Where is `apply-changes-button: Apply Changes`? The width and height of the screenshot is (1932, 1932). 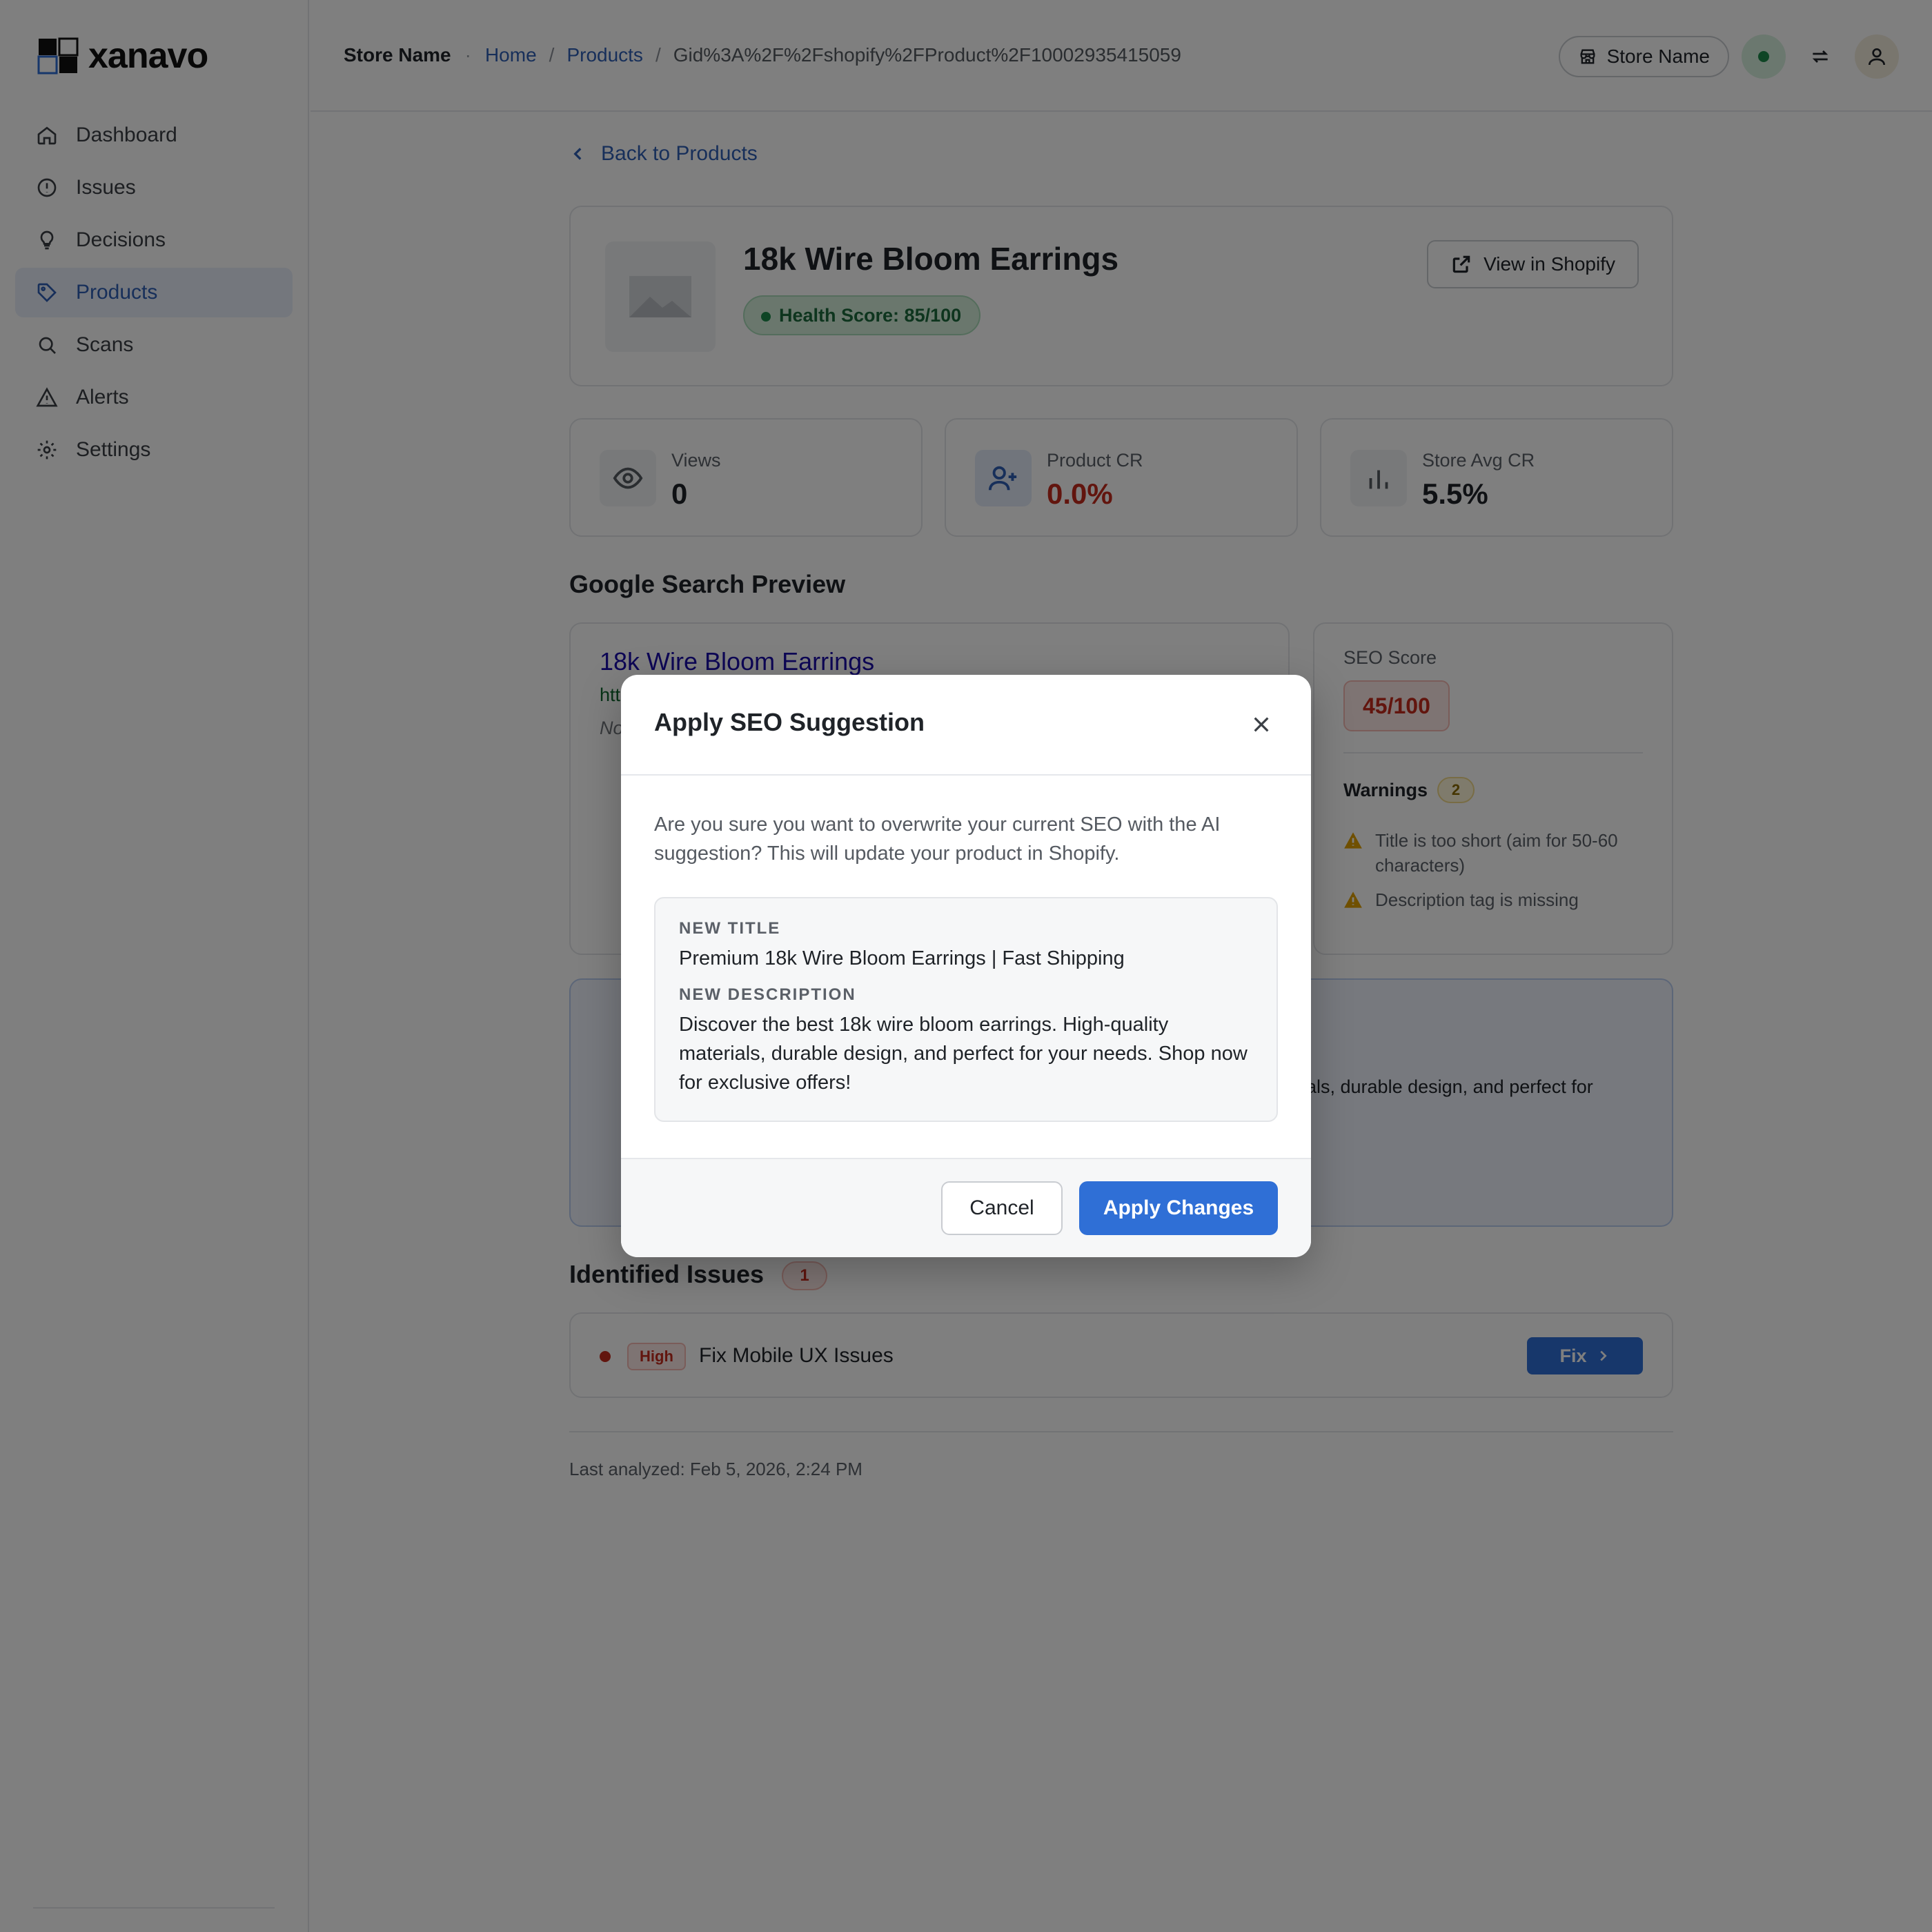 apply-changes-button: Apply Changes is located at coordinates (1178, 1208).